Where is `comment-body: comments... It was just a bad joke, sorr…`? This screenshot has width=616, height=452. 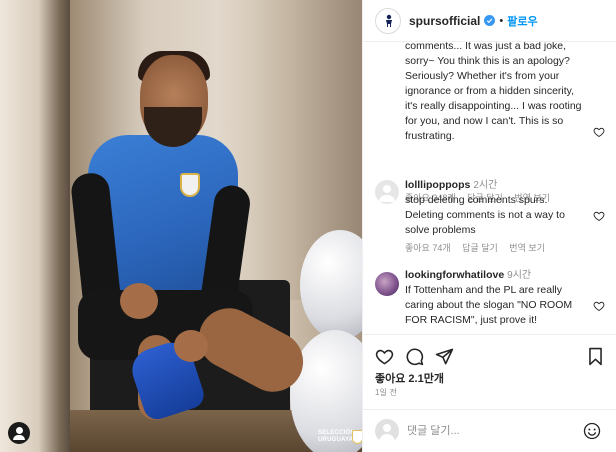 comment-body: comments... It was just a bad joke, sorr… is located at coordinates (493, 92).